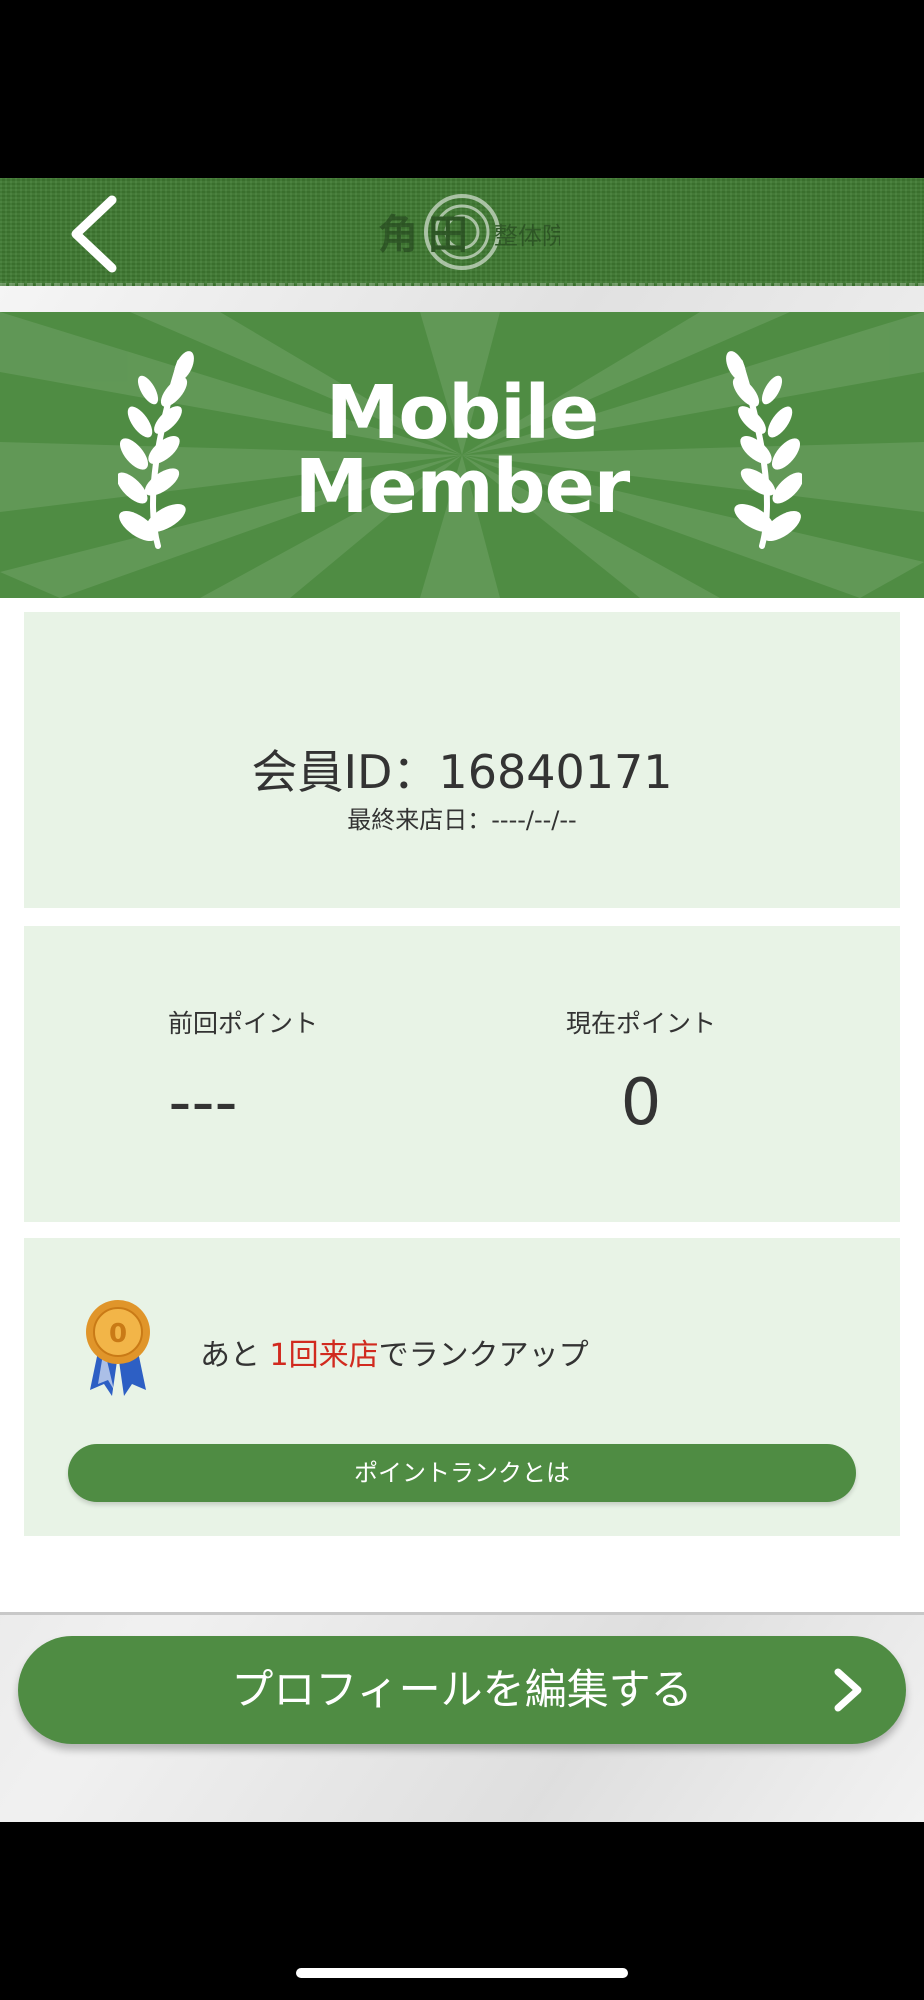  I want to click on previous-points-value: ---, so click(203, 1103).